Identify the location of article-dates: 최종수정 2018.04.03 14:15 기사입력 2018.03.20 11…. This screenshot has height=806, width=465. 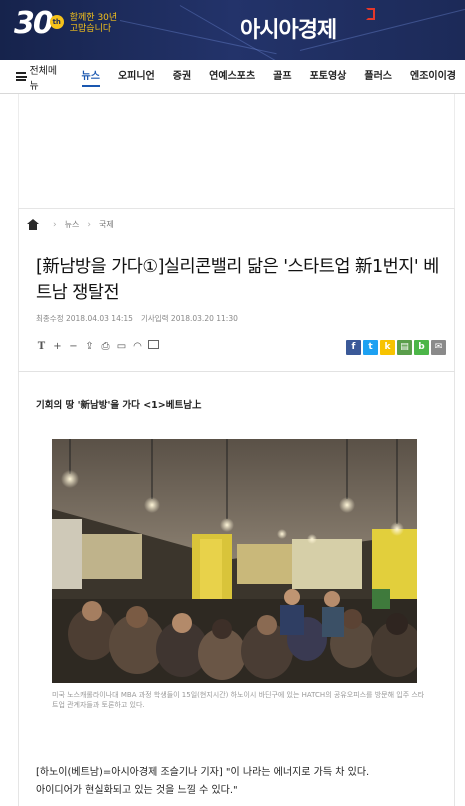
(137, 318).